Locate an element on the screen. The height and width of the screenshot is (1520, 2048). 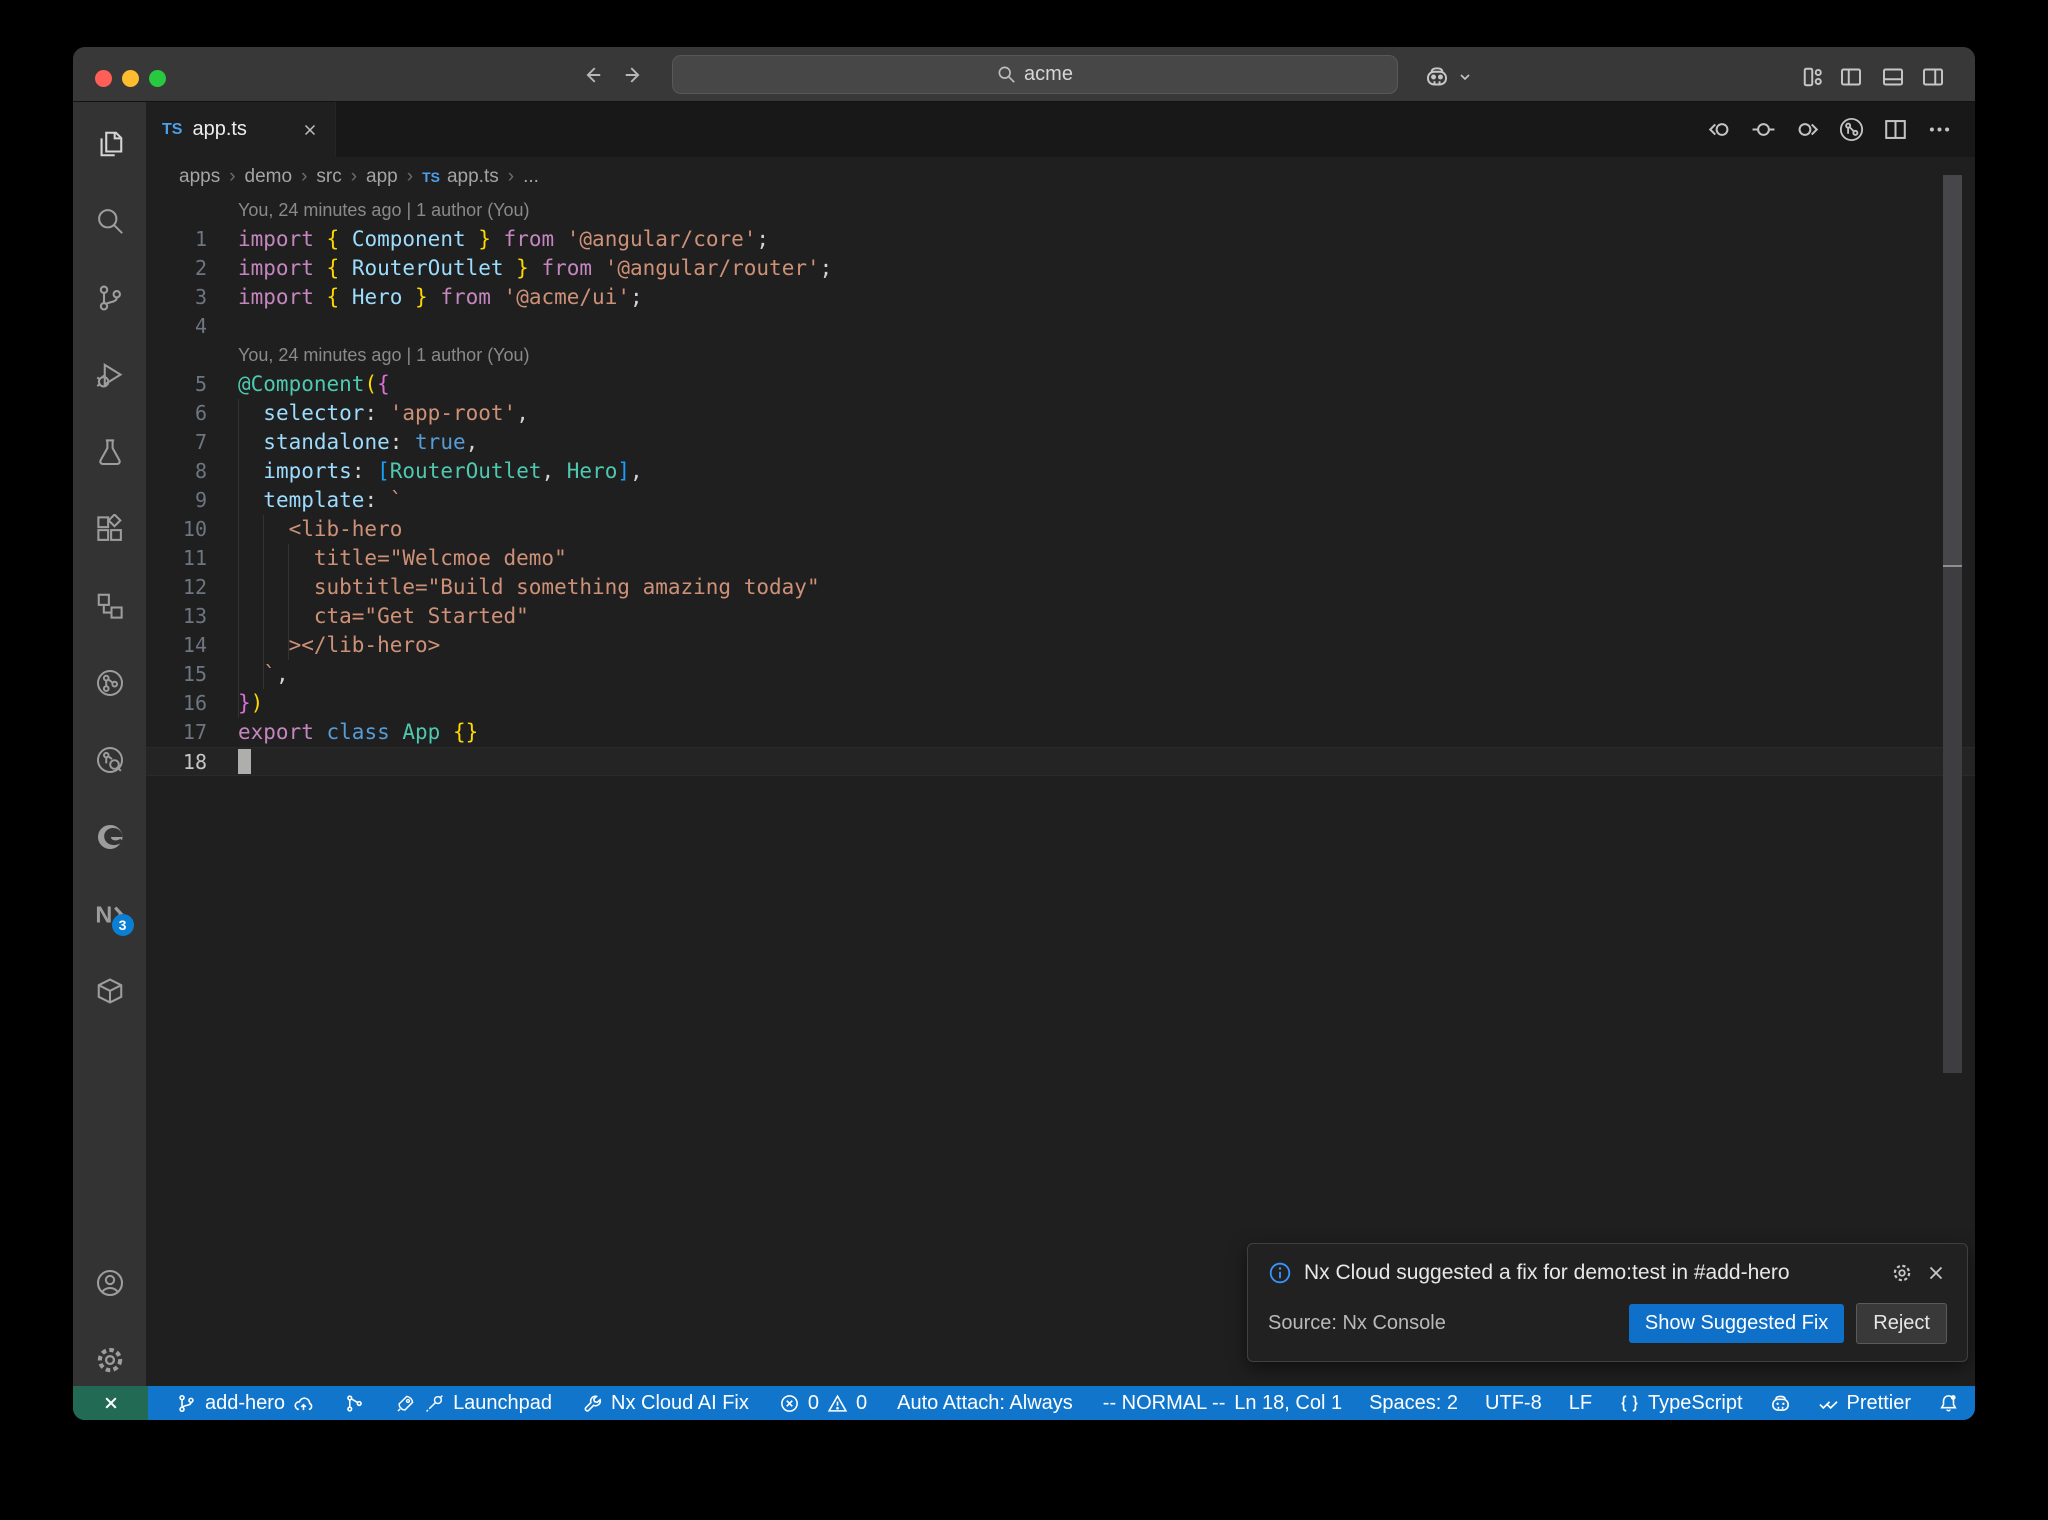
code-line: 9 template: ` is located at coordinates (1060, 500).